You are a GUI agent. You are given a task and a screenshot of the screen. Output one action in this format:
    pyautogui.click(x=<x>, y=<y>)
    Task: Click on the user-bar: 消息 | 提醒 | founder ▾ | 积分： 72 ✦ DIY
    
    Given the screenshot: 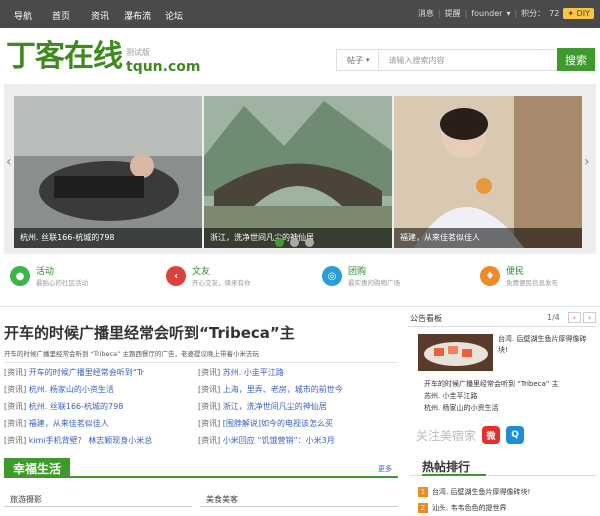 What is the action you would take?
    pyautogui.click(x=506, y=13)
    